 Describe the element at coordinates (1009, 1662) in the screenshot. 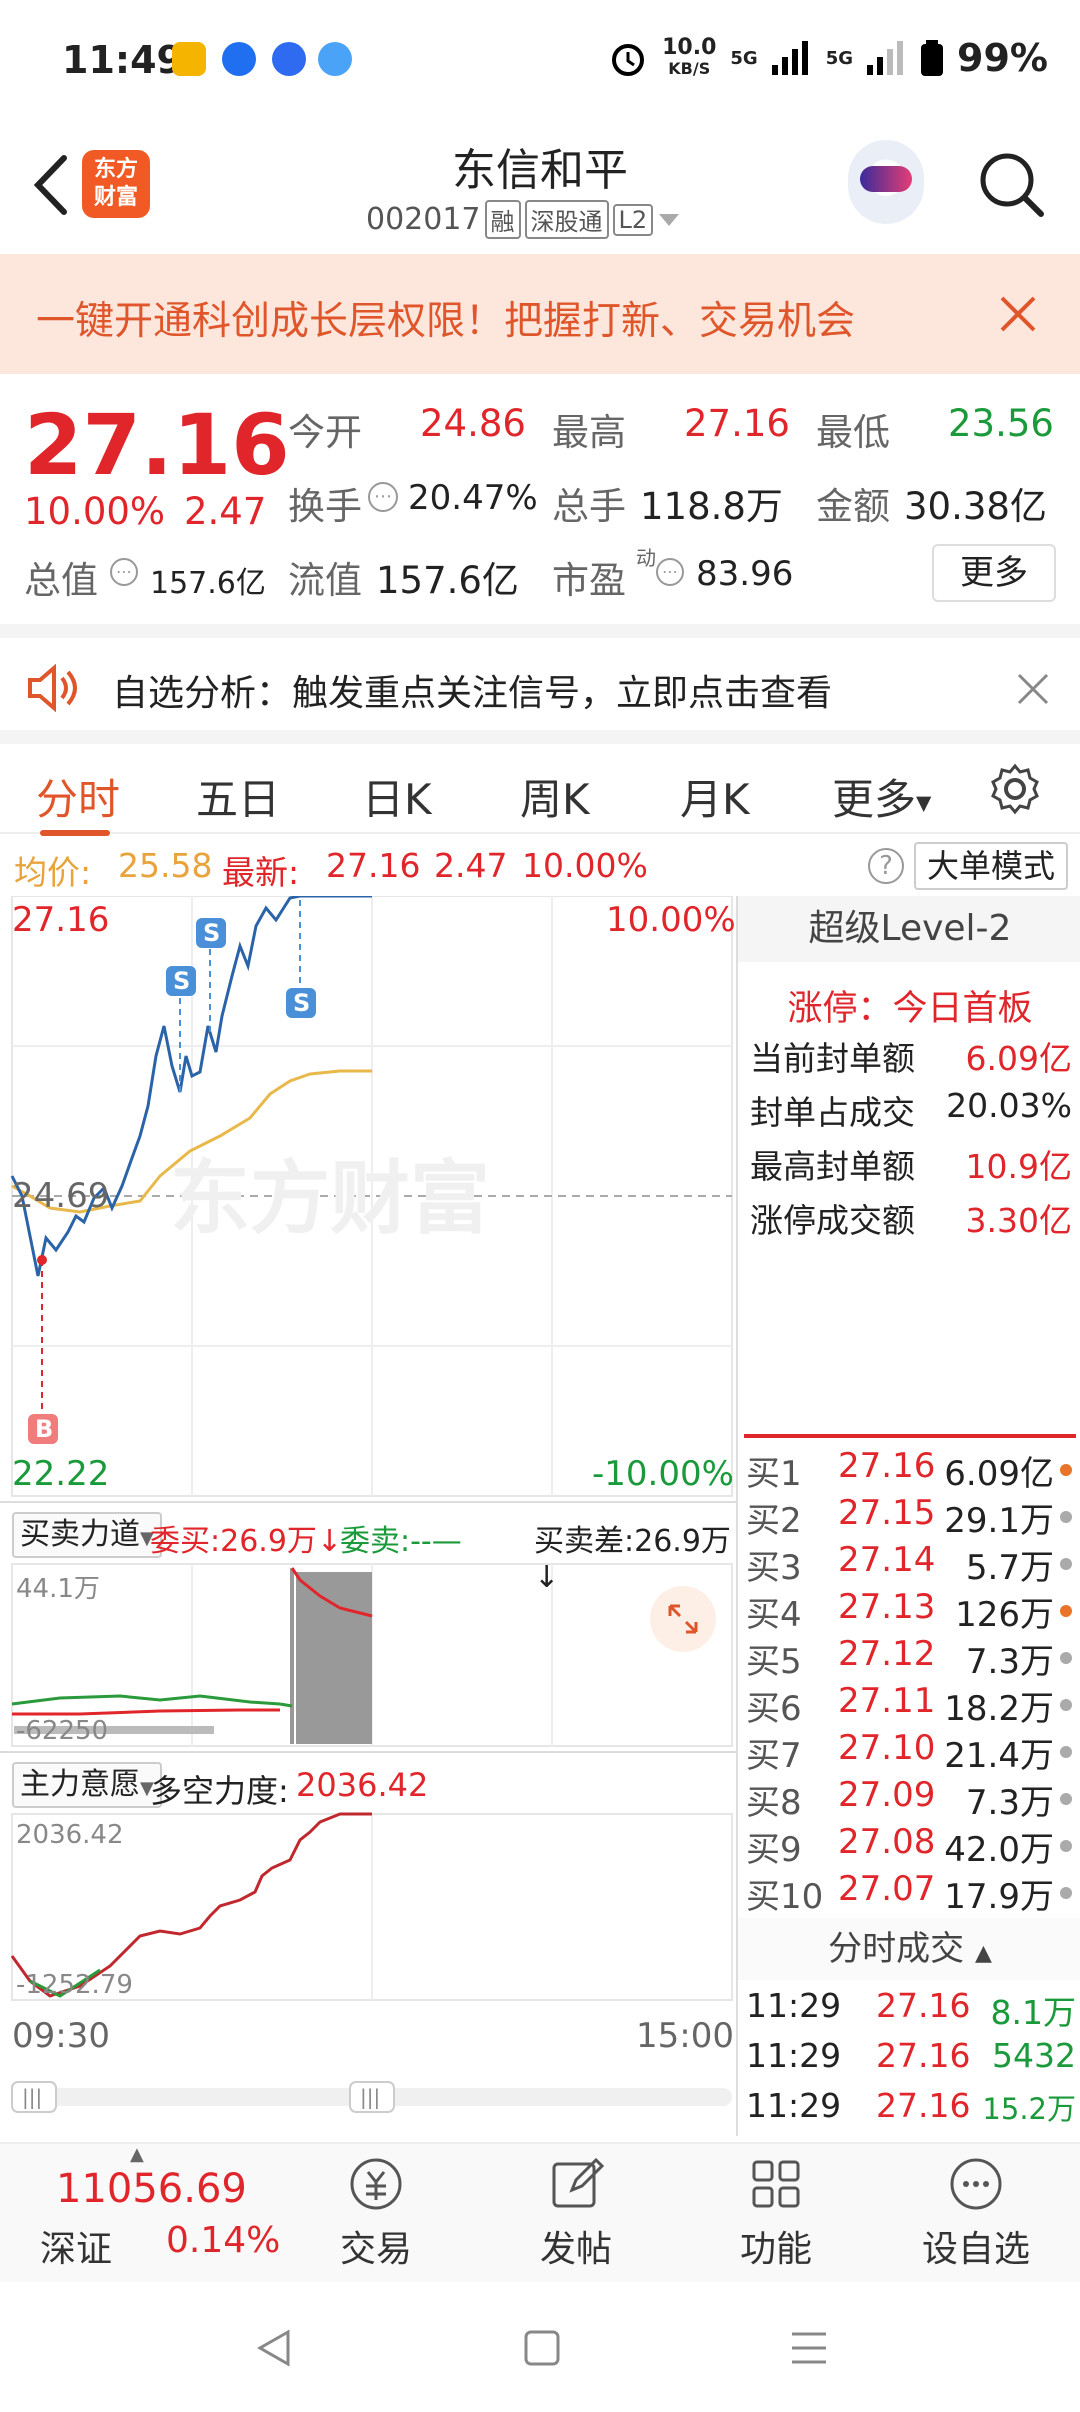

I see `bid-volume: 7.3万` at that location.